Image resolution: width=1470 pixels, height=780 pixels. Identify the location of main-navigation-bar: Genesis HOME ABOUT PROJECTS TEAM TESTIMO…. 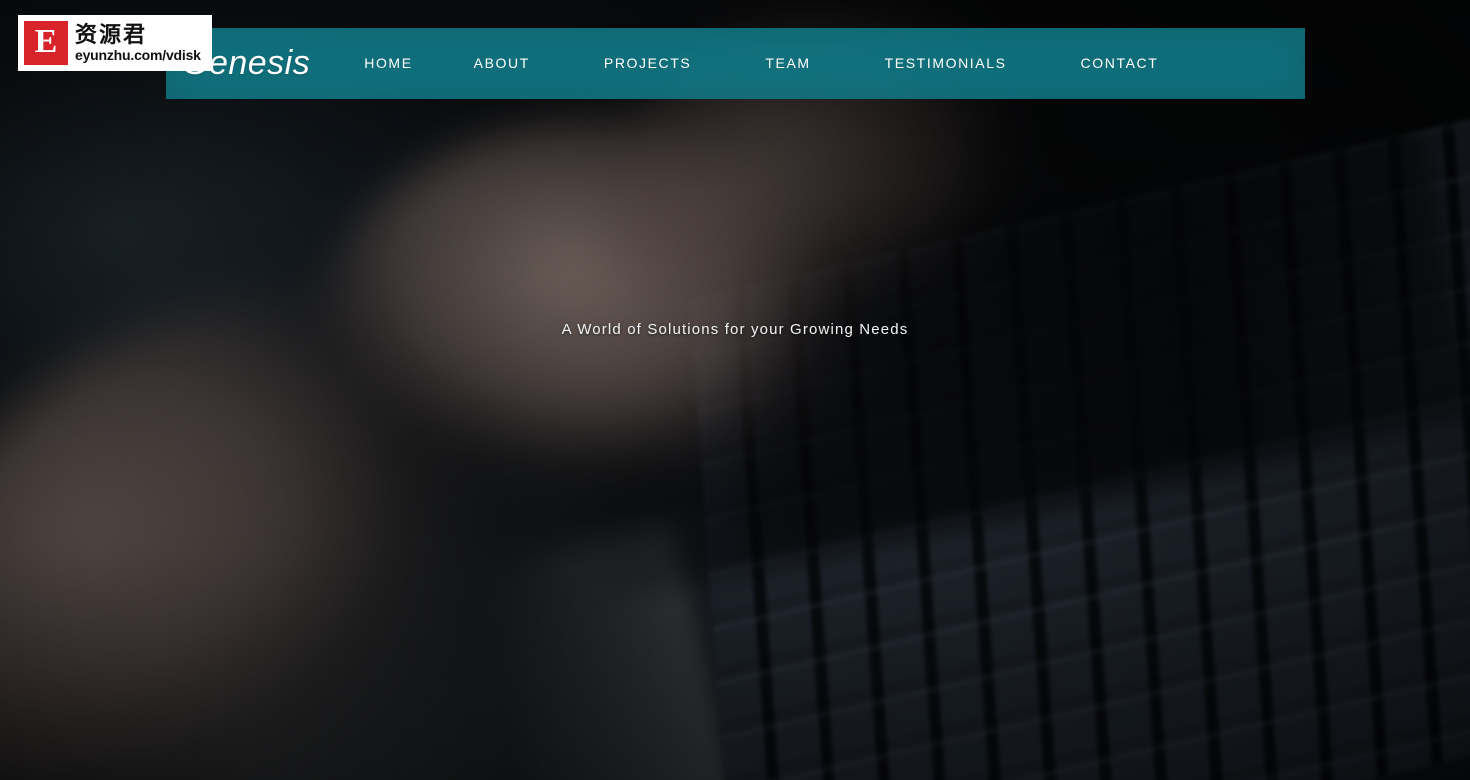
(735, 63).